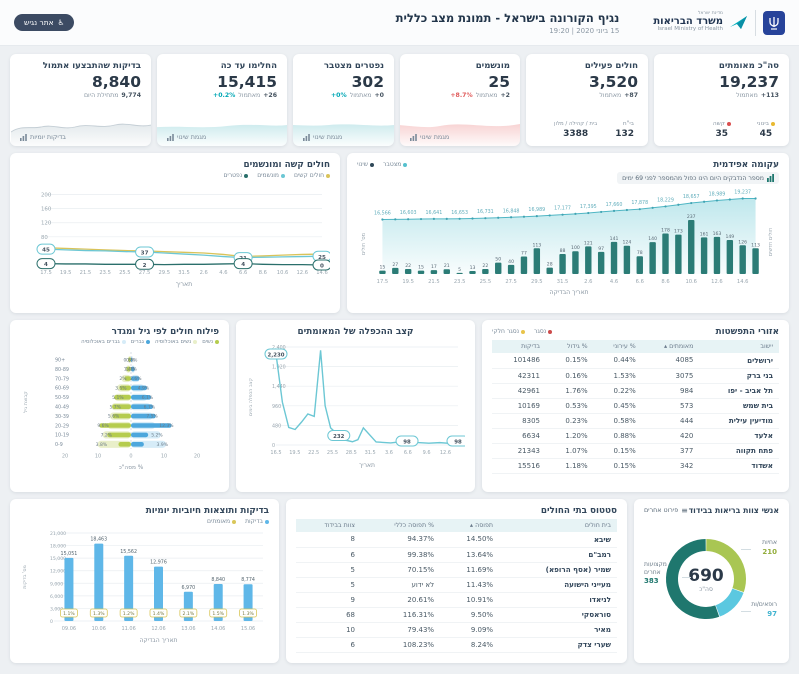 The width and height of the screenshot is (799, 674). I want to click on legend-item: שינוי, so click(365, 164).